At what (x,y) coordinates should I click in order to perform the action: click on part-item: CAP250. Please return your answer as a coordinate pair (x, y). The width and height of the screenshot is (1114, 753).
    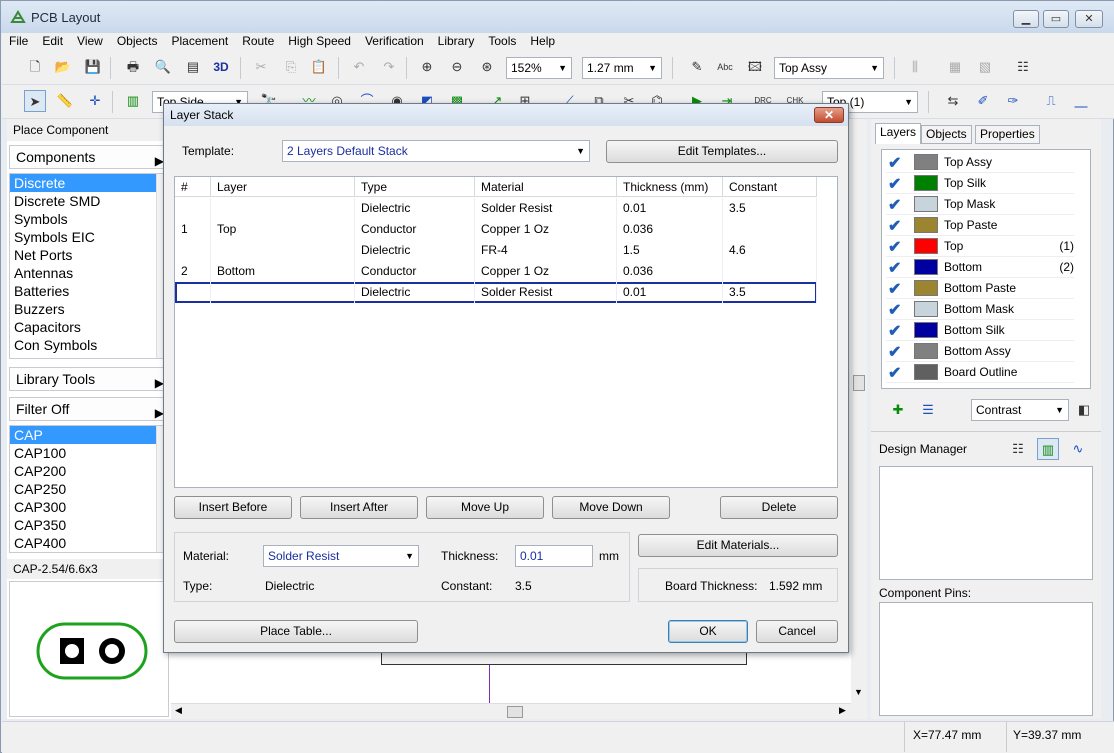
    Looking at the image, I should click on (89, 489).